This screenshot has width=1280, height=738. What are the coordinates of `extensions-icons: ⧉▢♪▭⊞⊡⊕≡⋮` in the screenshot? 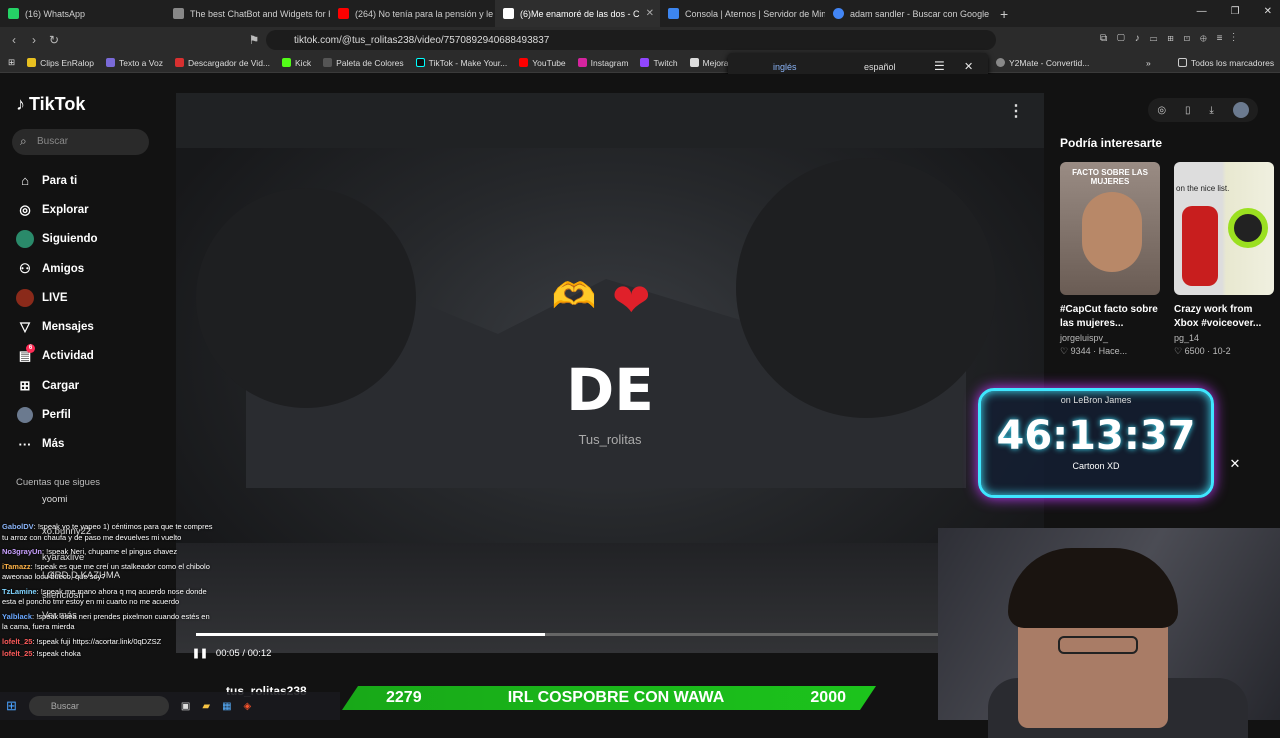 It's located at (1172, 38).